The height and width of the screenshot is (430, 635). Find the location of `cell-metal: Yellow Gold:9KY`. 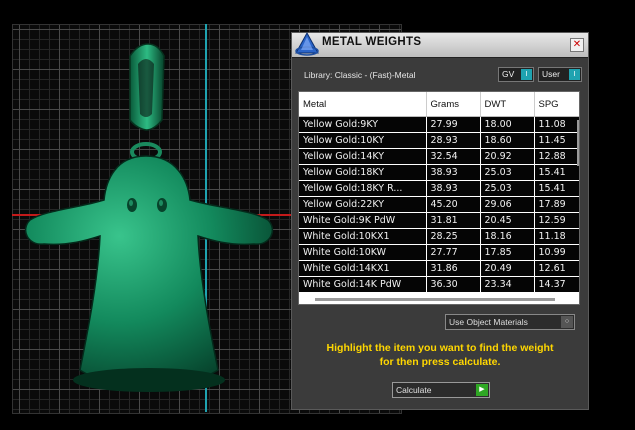

cell-metal: Yellow Gold:9KY is located at coordinates (363, 124).